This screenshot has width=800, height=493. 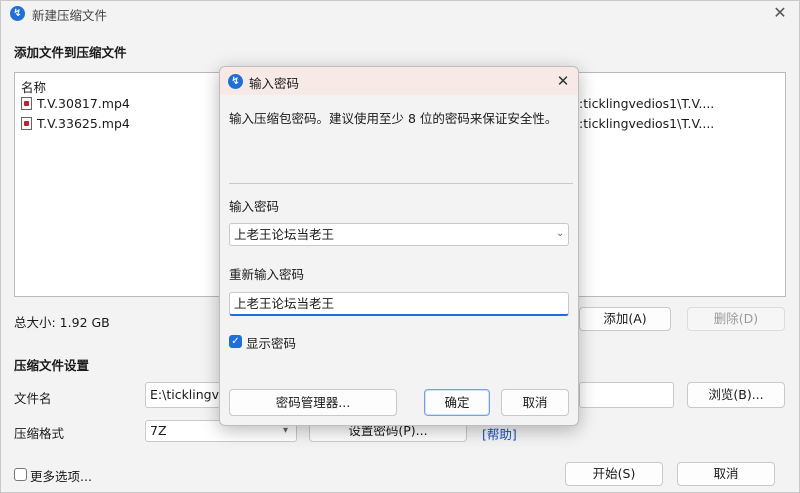 What do you see at coordinates (285, 430) in the screenshot?
I see `chevron-down-icon: ▾` at bounding box center [285, 430].